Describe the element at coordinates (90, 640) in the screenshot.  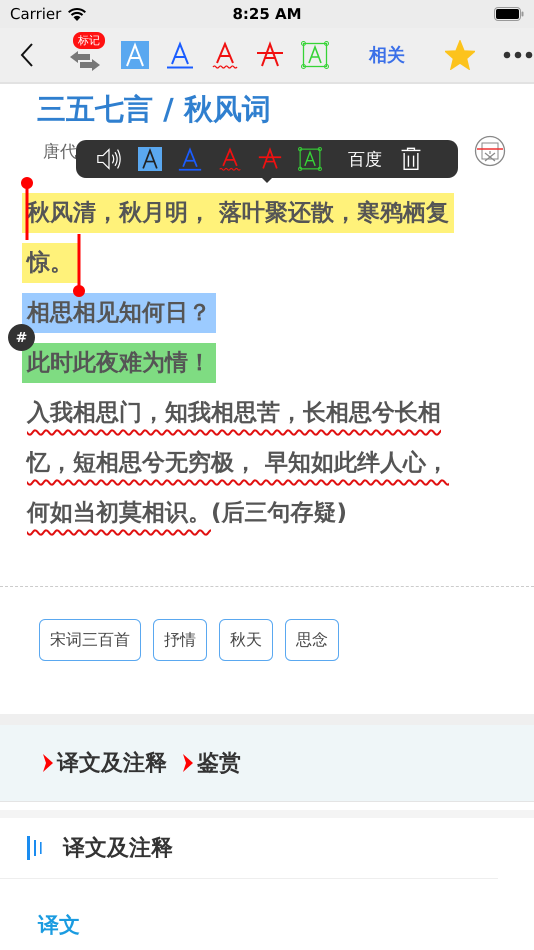
I see `tag-chip: 宋词三百首` at that location.